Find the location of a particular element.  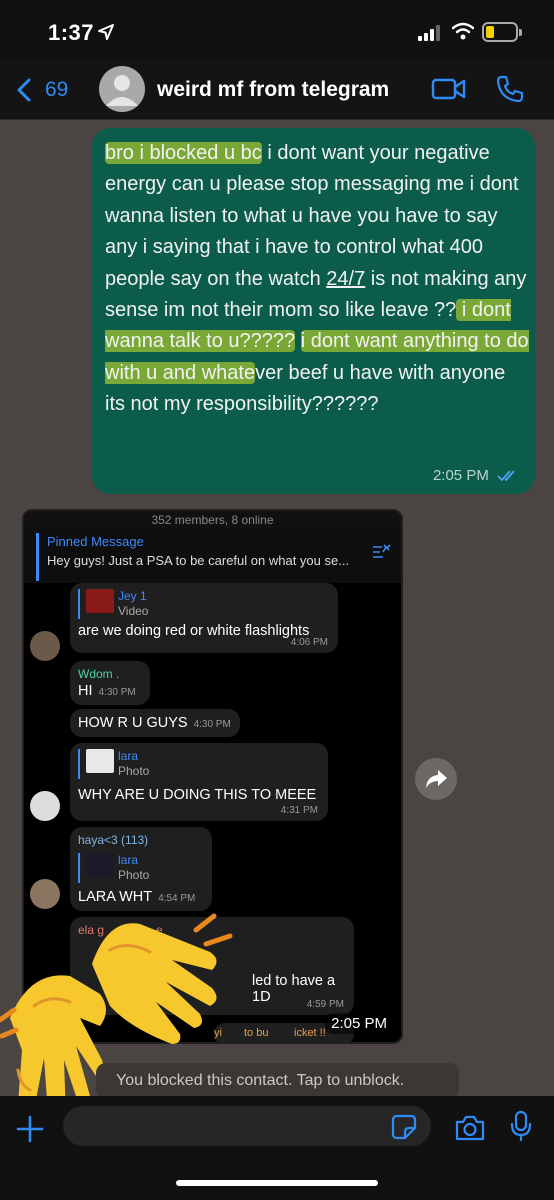

telegram-message-text: HI is located at coordinates (85, 691).